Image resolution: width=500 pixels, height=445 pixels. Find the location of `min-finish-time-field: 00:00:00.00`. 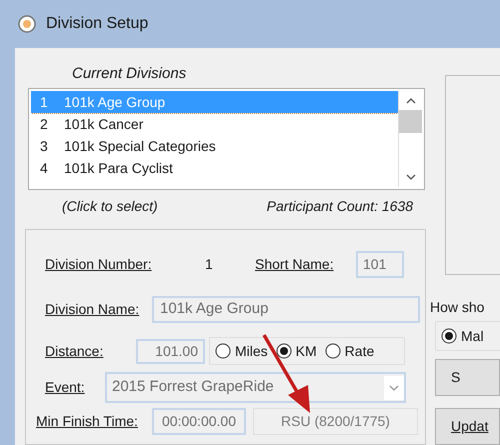

min-finish-time-field: 00:00:00.00 is located at coordinates (199, 422).